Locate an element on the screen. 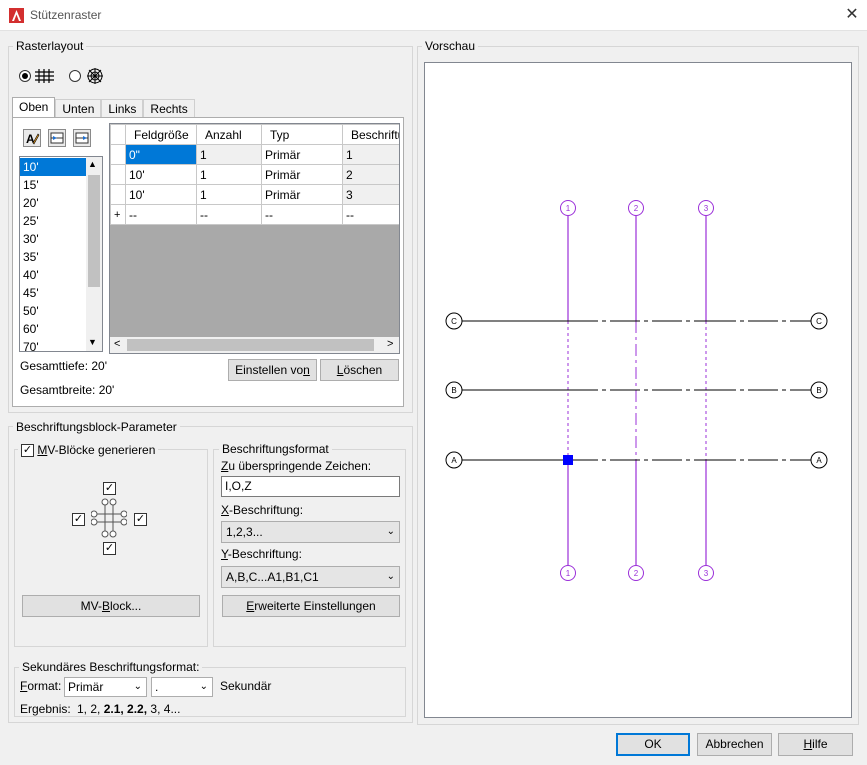  beschriftung-group-label: Beschriftungsblock-Parameter is located at coordinates (96, 427).